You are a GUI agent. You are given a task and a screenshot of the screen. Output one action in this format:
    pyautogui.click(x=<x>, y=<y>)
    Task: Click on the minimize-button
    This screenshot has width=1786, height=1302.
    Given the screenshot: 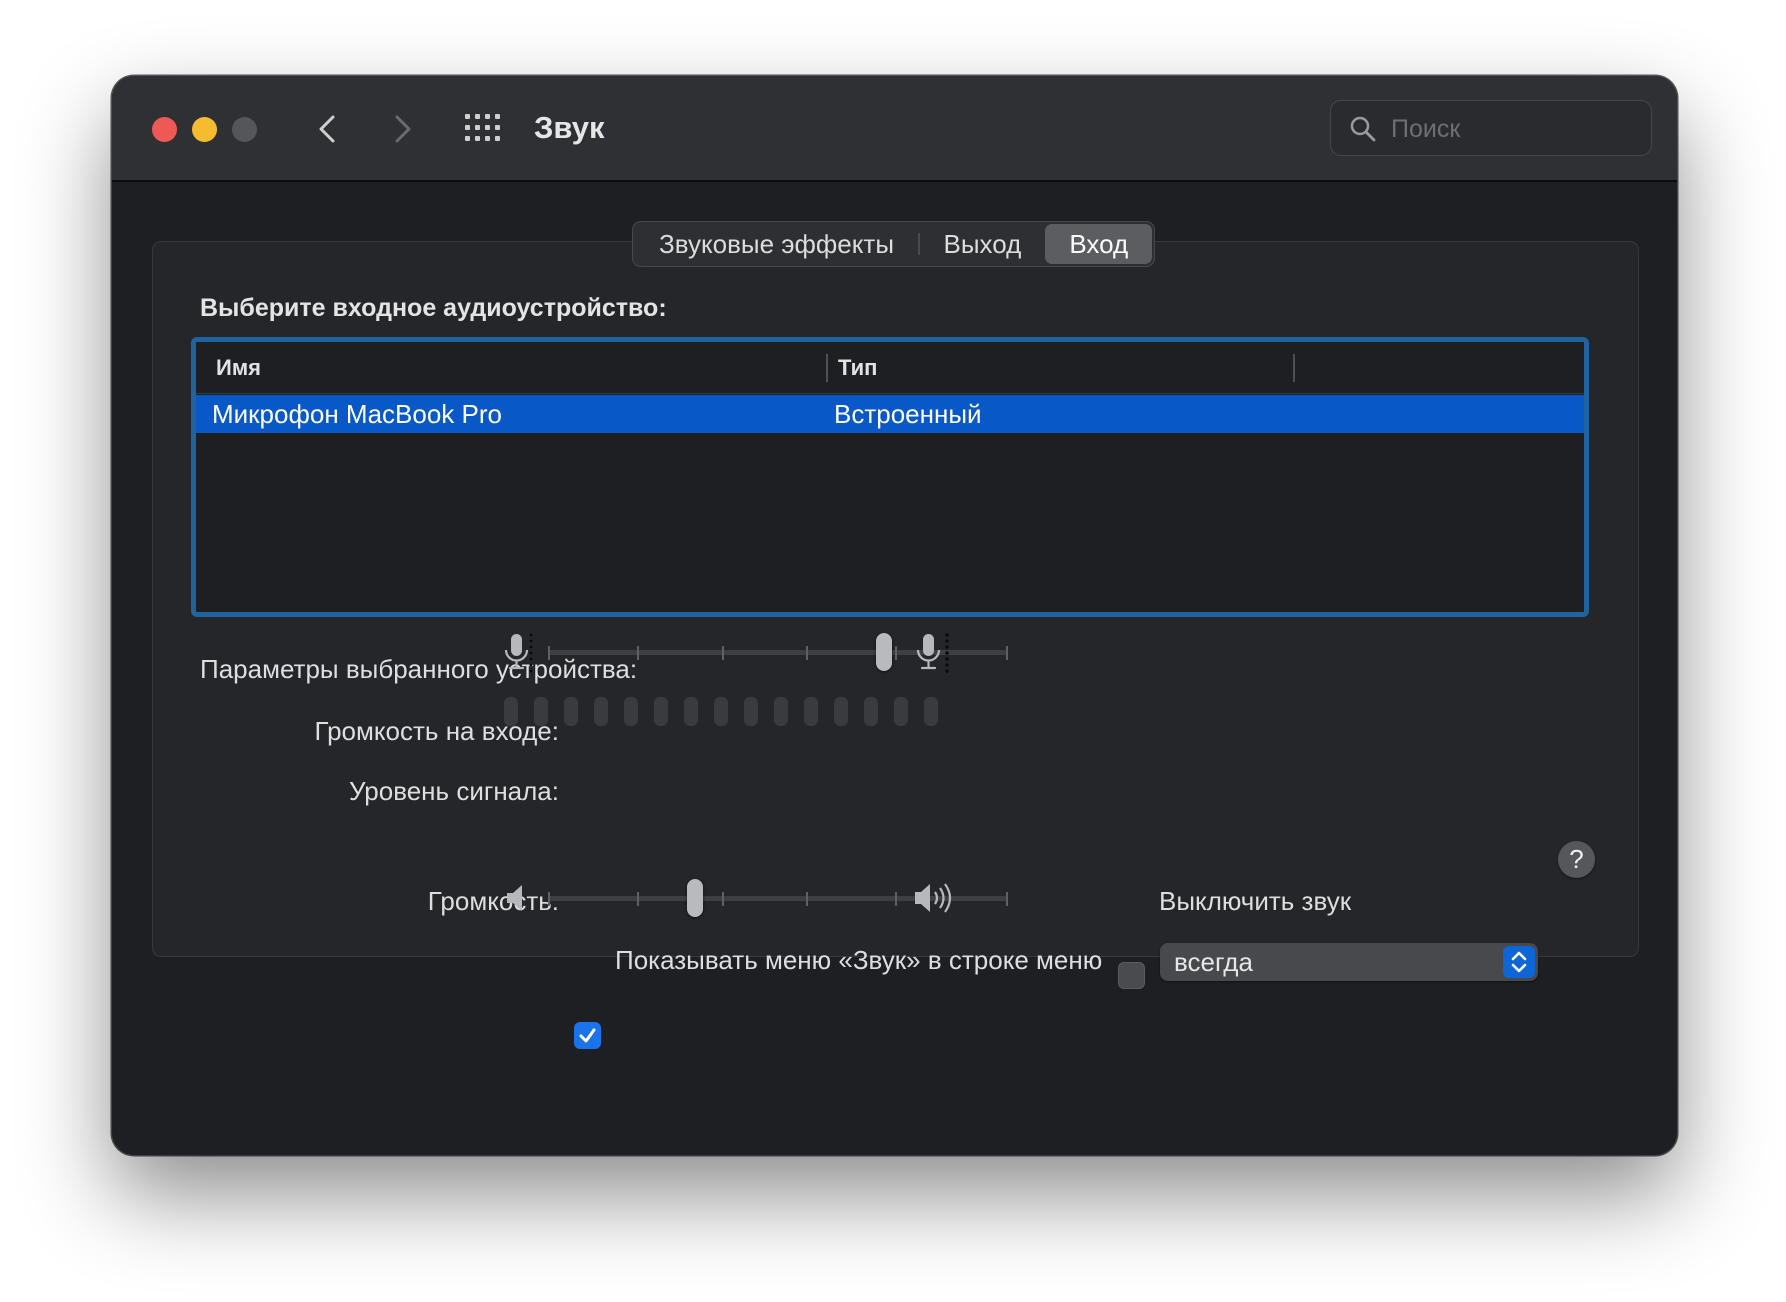 What is the action you would take?
    pyautogui.click(x=204, y=129)
    